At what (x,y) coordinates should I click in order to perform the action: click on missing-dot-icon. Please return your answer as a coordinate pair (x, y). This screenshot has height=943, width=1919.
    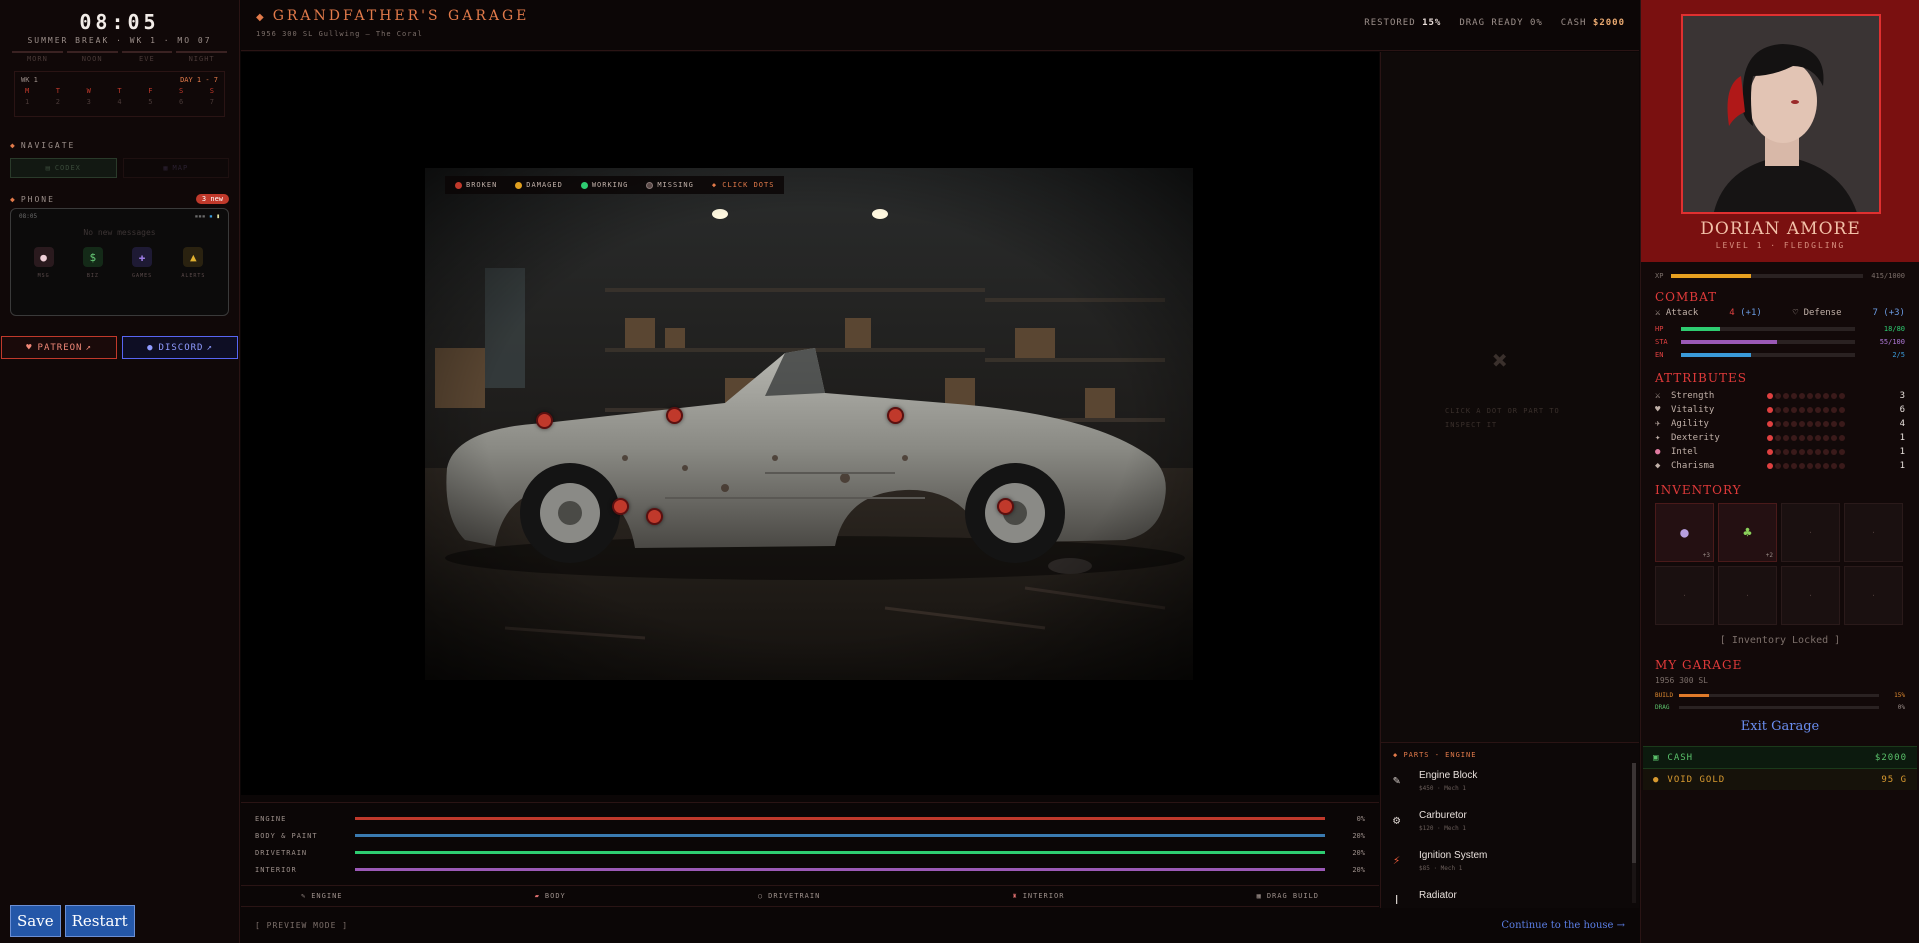
    Looking at the image, I should click on (650, 185).